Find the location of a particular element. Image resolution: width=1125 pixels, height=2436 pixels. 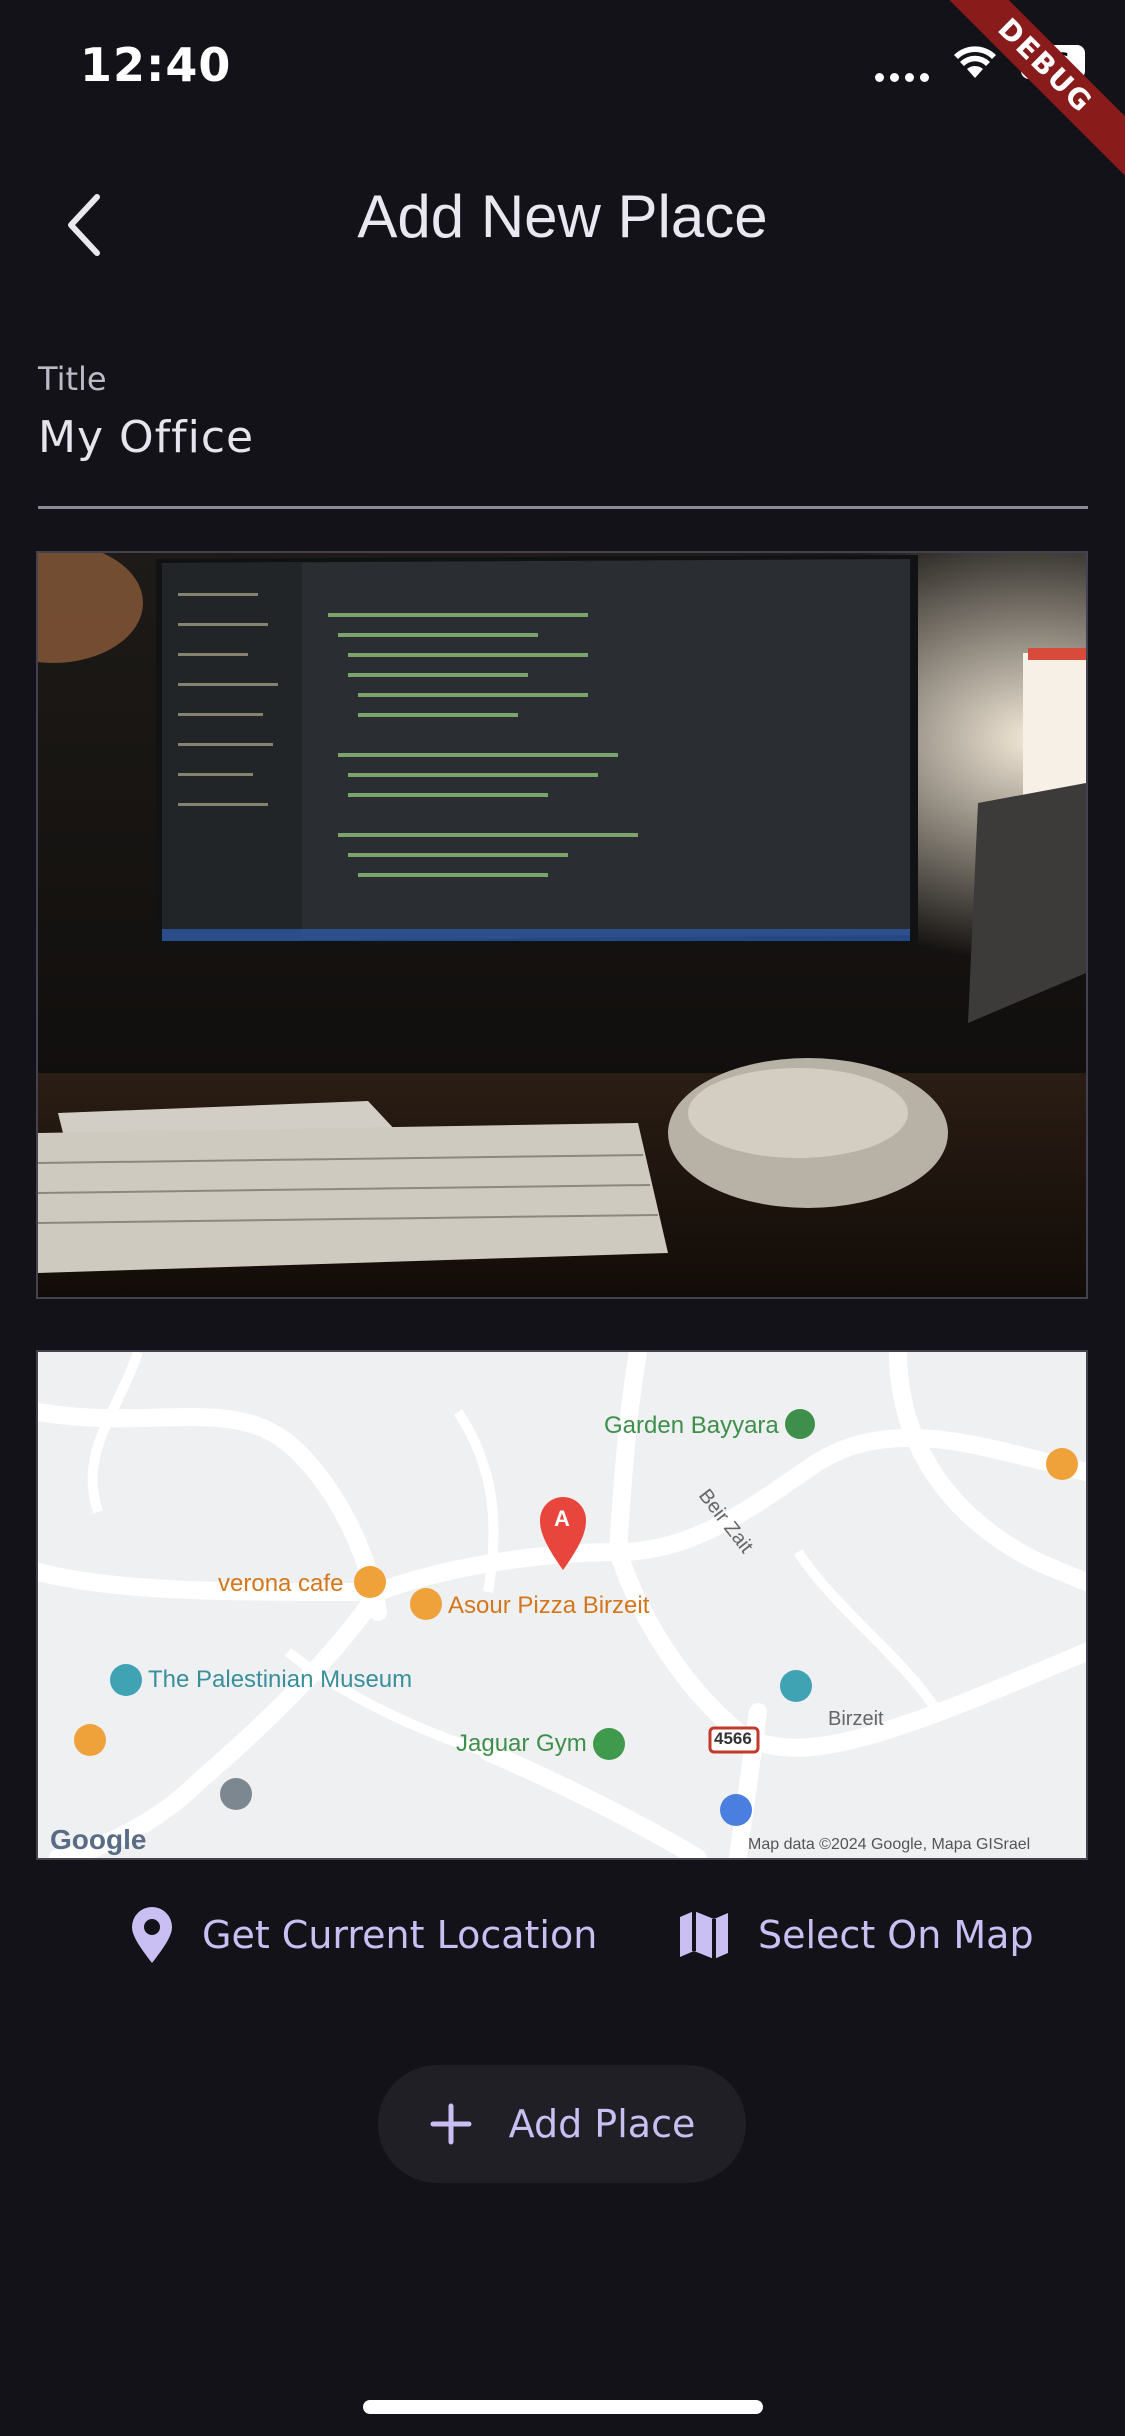

map-label-verona: verona cafe is located at coordinates (281, 1583).